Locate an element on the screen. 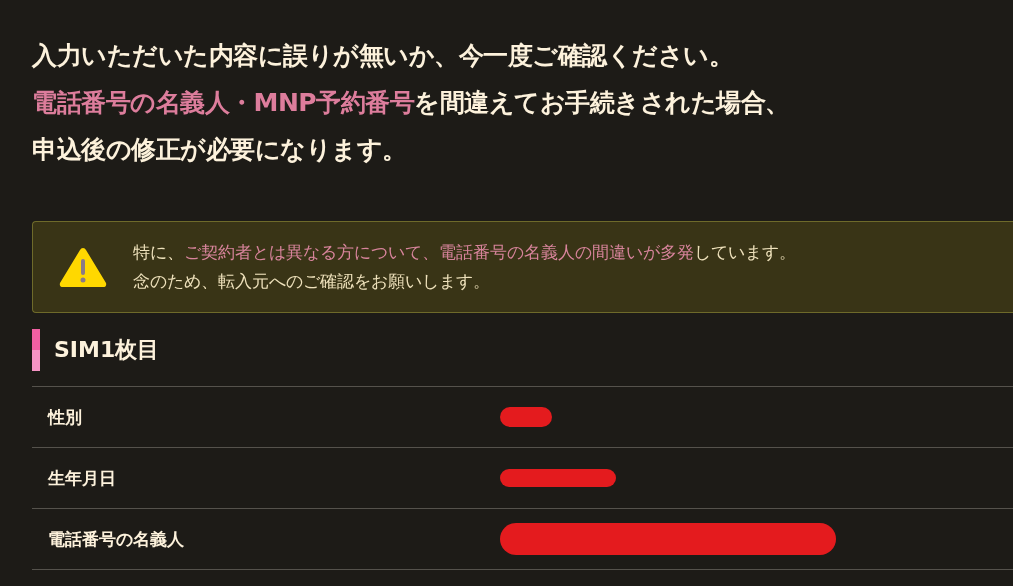  field-label: 性別 is located at coordinates (64, 417).